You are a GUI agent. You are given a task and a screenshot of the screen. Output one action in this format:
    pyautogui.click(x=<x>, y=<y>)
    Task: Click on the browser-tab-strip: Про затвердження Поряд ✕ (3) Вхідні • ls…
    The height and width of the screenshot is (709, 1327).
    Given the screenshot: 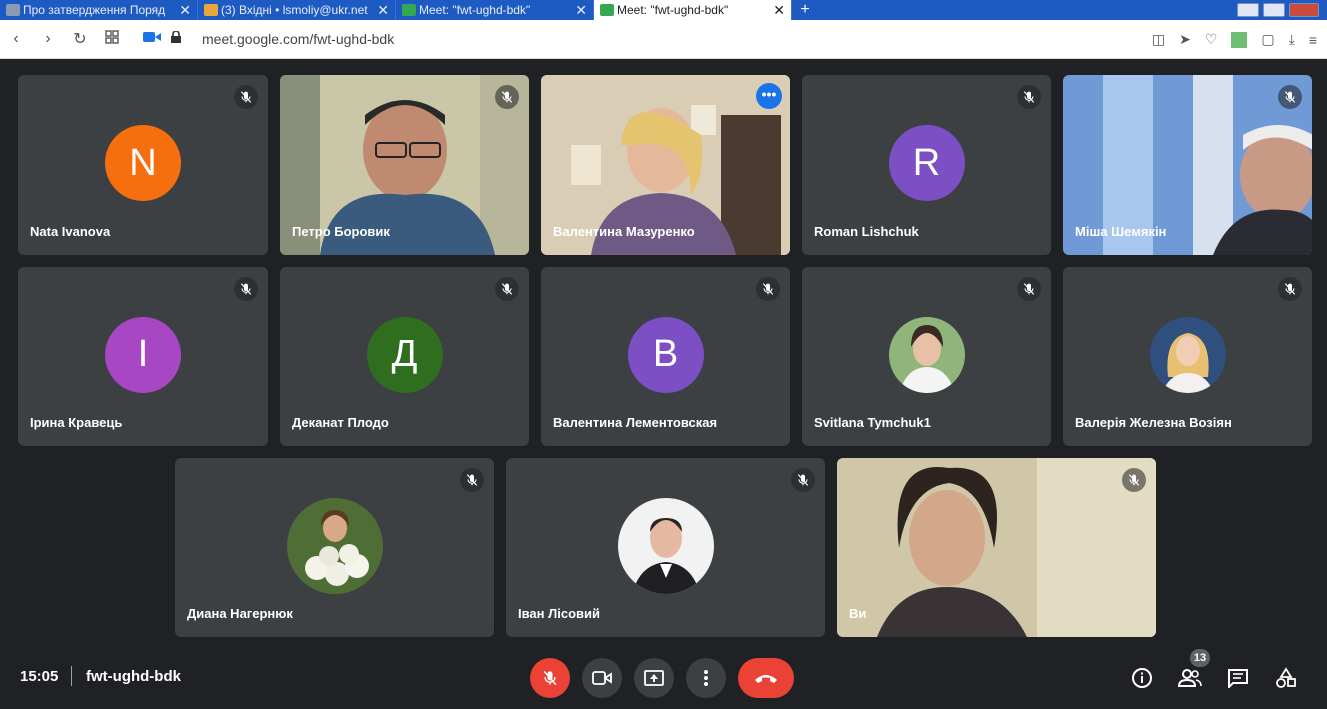 What is the action you would take?
    pyautogui.click(x=663, y=10)
    